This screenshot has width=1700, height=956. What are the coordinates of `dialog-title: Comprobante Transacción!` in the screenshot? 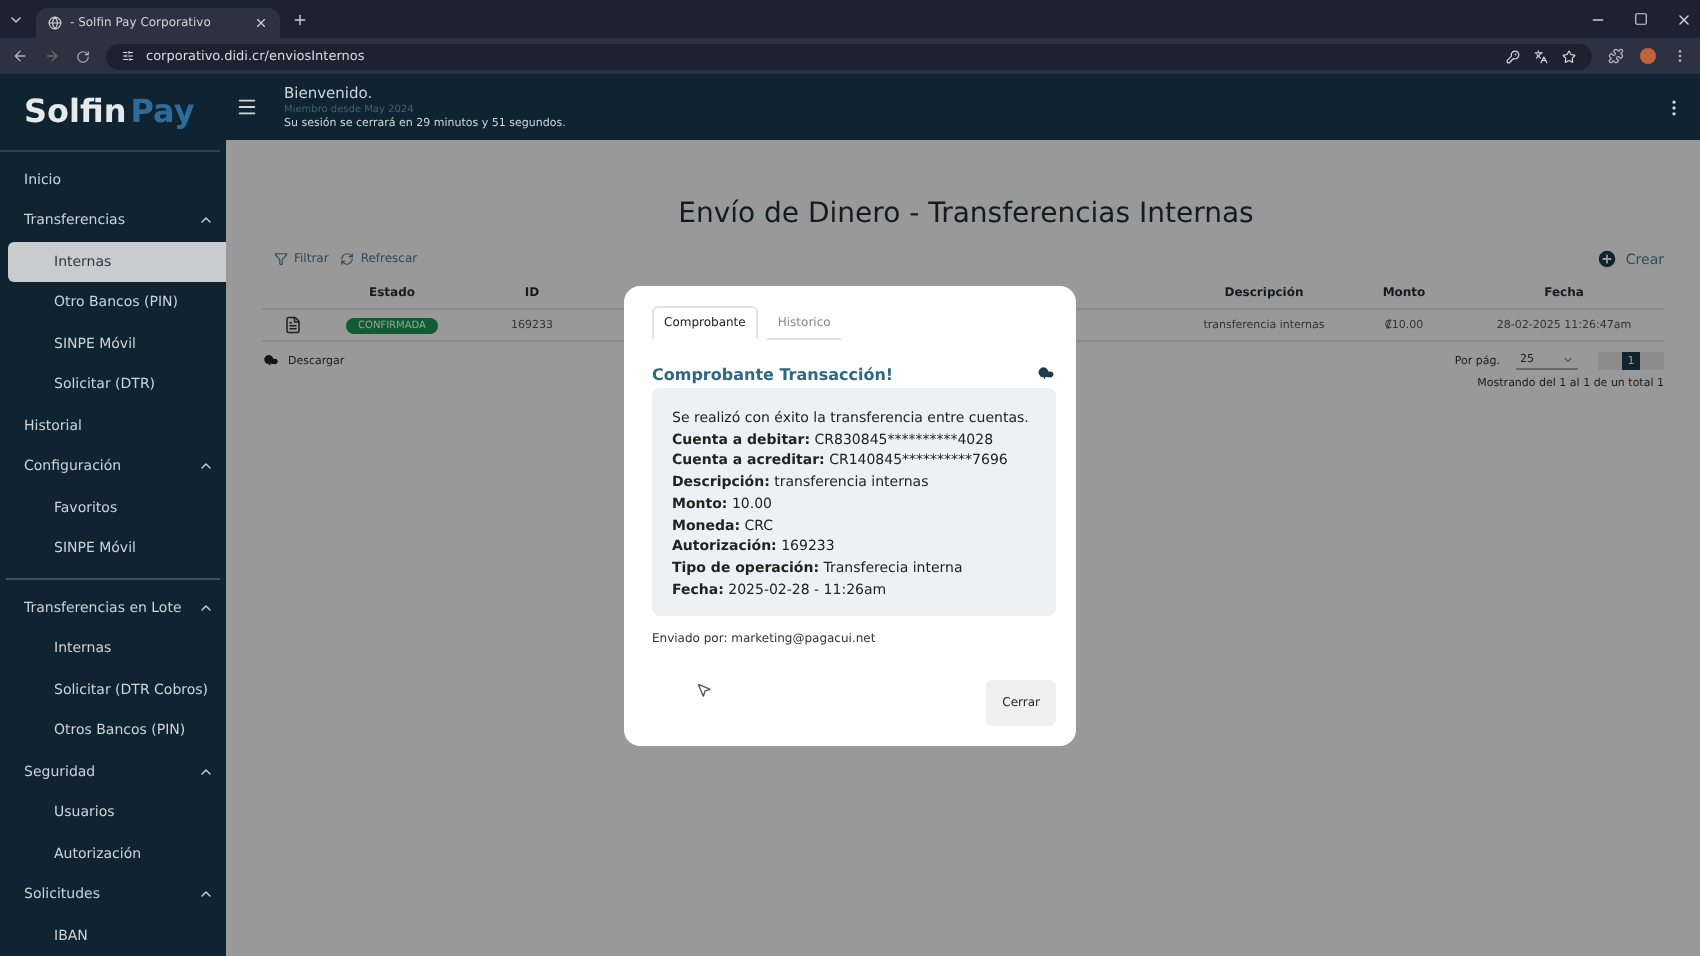 It's located at (773, 374).